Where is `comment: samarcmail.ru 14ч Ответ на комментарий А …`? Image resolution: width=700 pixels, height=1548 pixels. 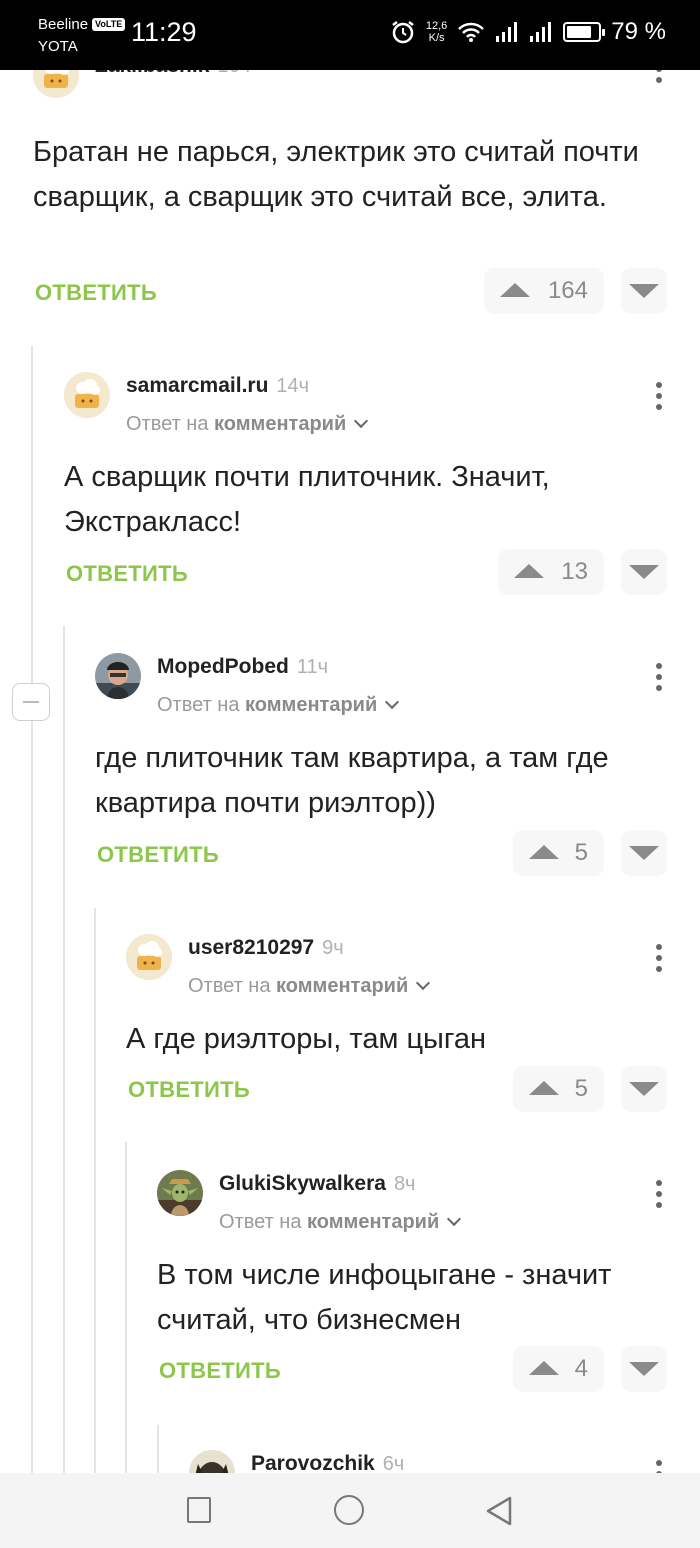
comment: samarcmail.ru 14ч Ответ на комментарий А … is located at coordinates (365, 483).